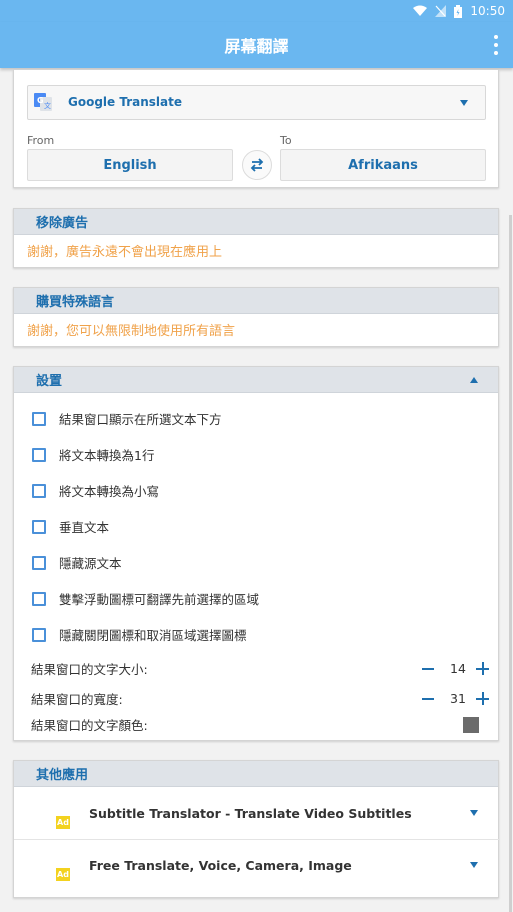 Image resolution: width=513 pixels, height=912 pixels. I want to click on to-label: To, so click(286, 140).